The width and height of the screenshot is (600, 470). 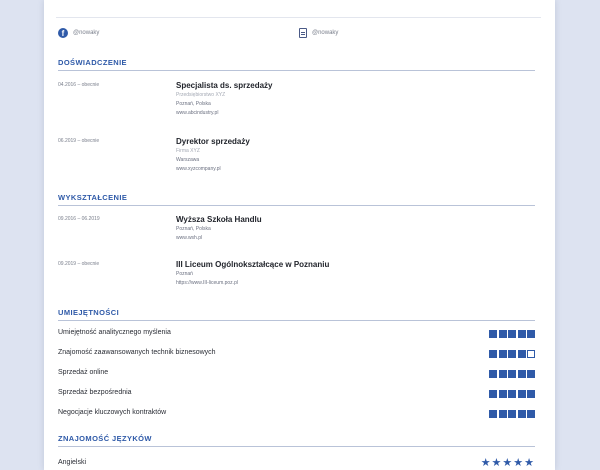 I want to click on entry-company: Przedsiębiorstwo XYZ, so click(x=201, y=95).